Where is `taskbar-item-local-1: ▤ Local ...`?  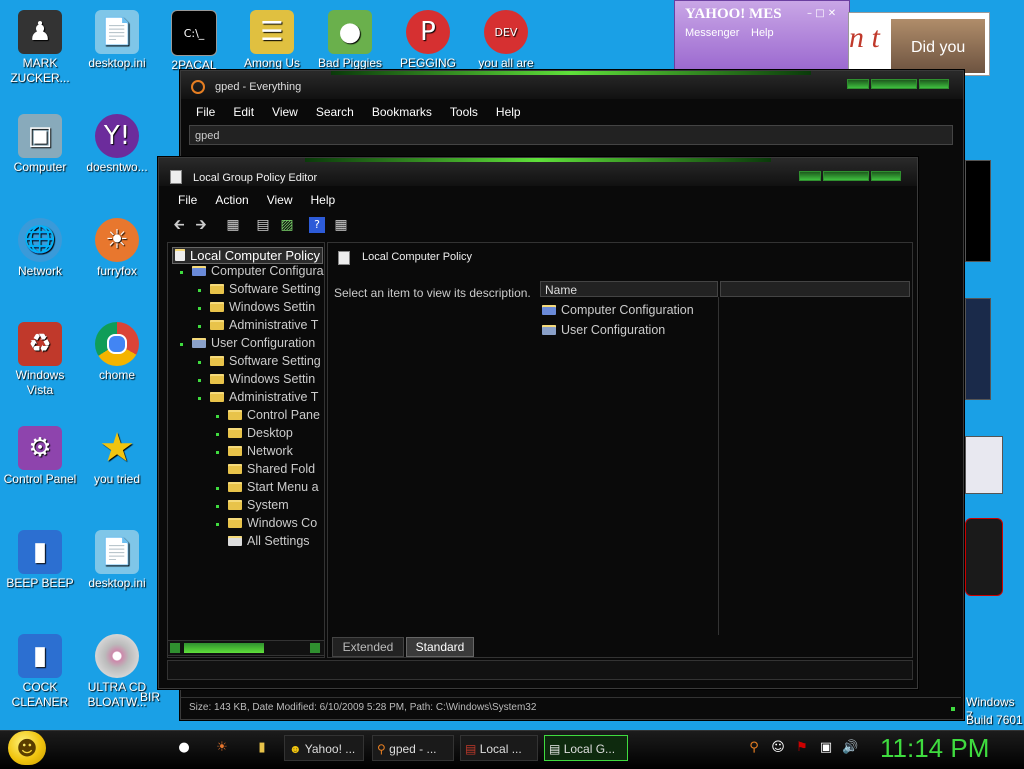 taskbar-item-local-1: ▤ Local ... is located at coordinates (499, 748).